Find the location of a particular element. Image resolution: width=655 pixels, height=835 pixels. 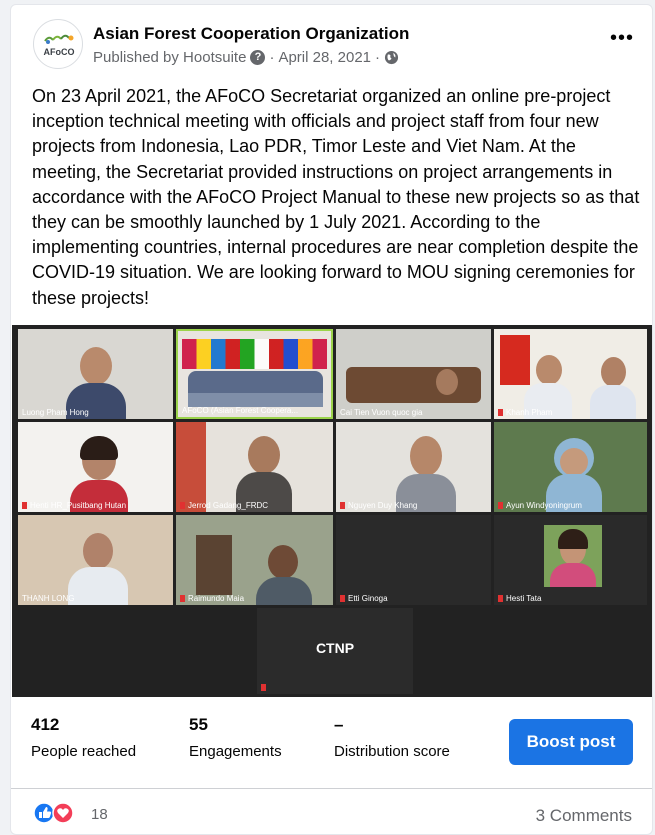

like-icon is located at coordinates (44, 813).